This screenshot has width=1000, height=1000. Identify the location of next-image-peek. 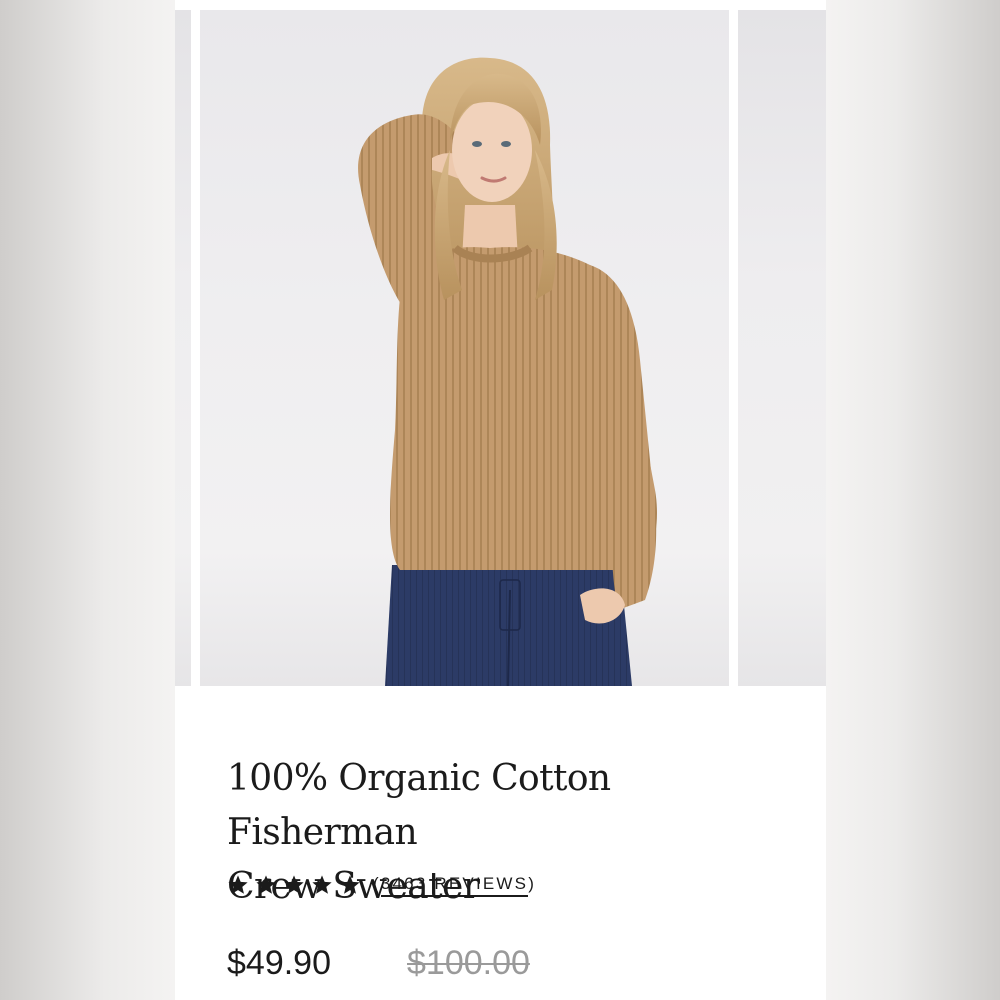
(782, 348).